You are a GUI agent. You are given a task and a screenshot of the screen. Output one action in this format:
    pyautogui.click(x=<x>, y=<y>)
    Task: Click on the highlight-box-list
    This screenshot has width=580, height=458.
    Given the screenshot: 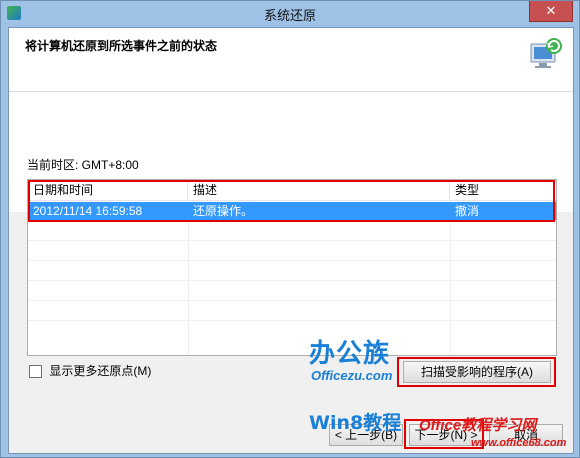 What is the action you would take?
    pyautogui.click(x=291, y=201)
    